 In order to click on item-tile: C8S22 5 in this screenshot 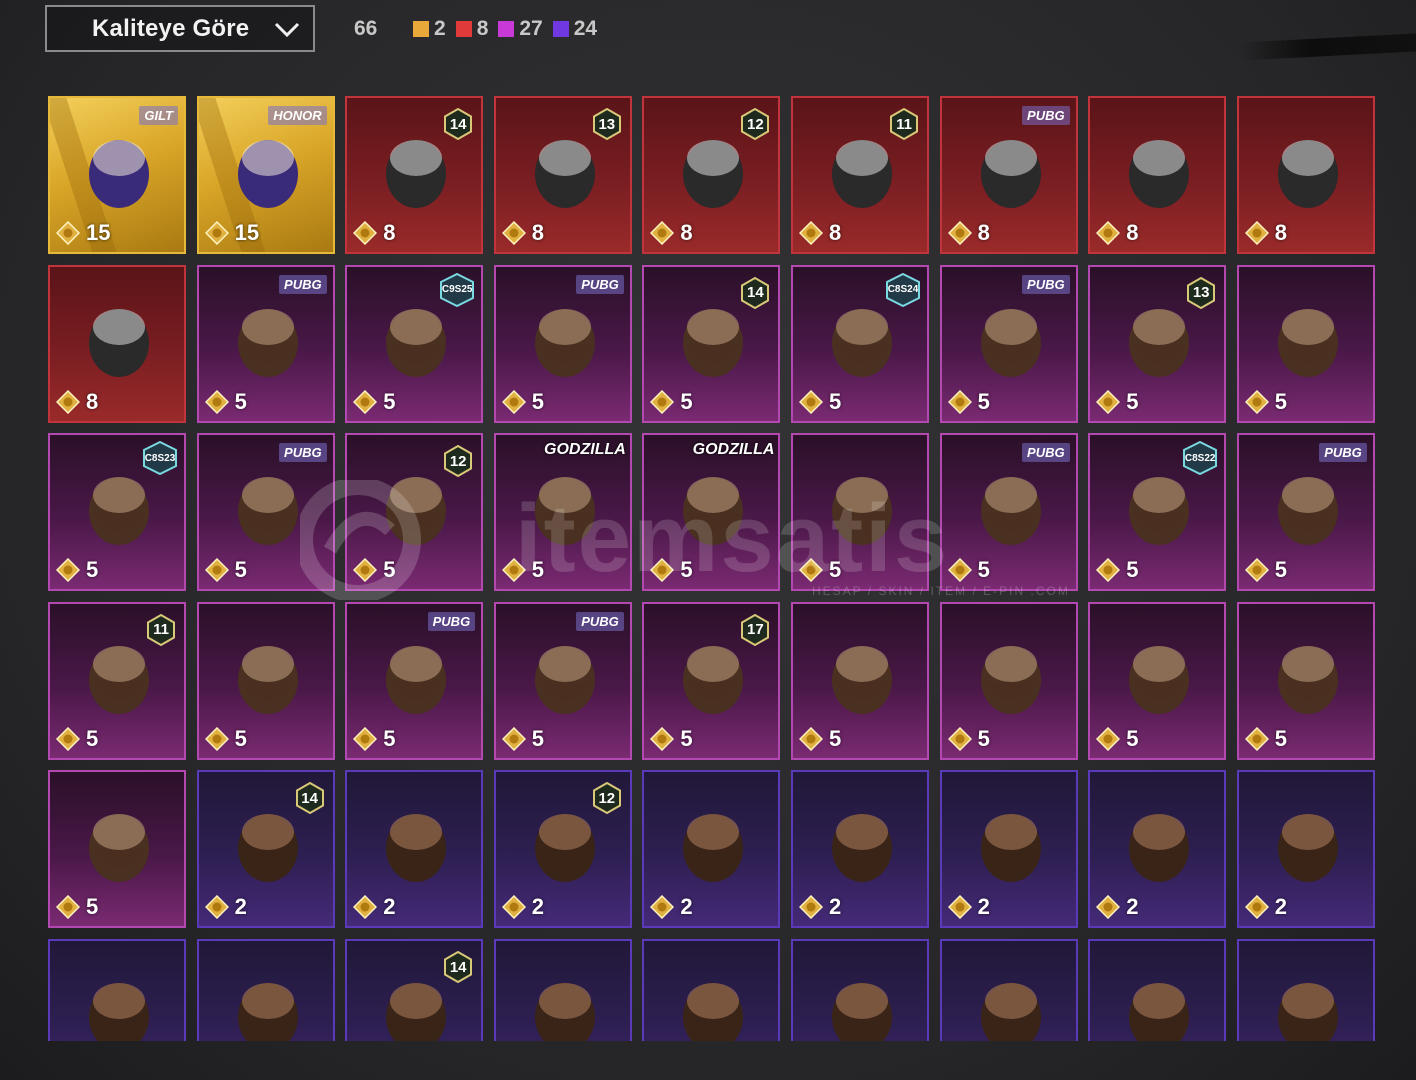, I will do `click(1157, 512)`.